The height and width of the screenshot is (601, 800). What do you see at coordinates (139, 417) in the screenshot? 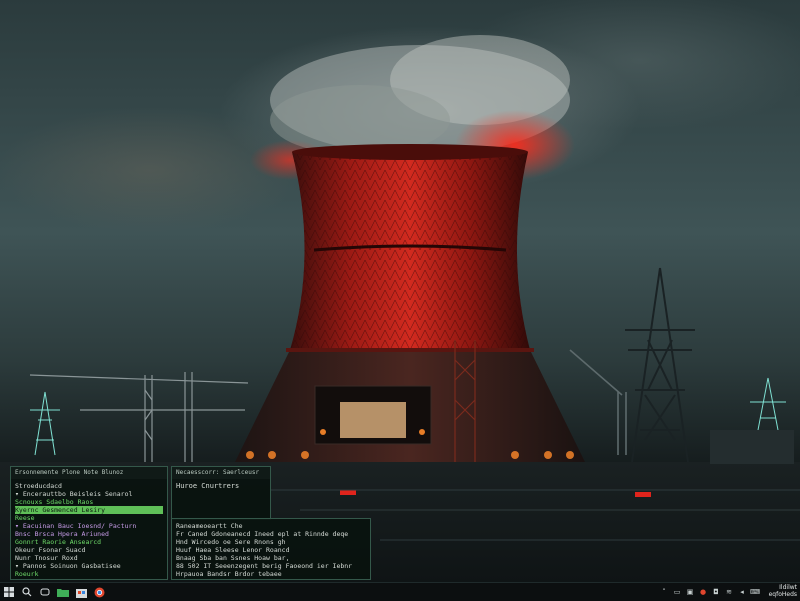
I see `crane-left` at bounding box center [139, 417].